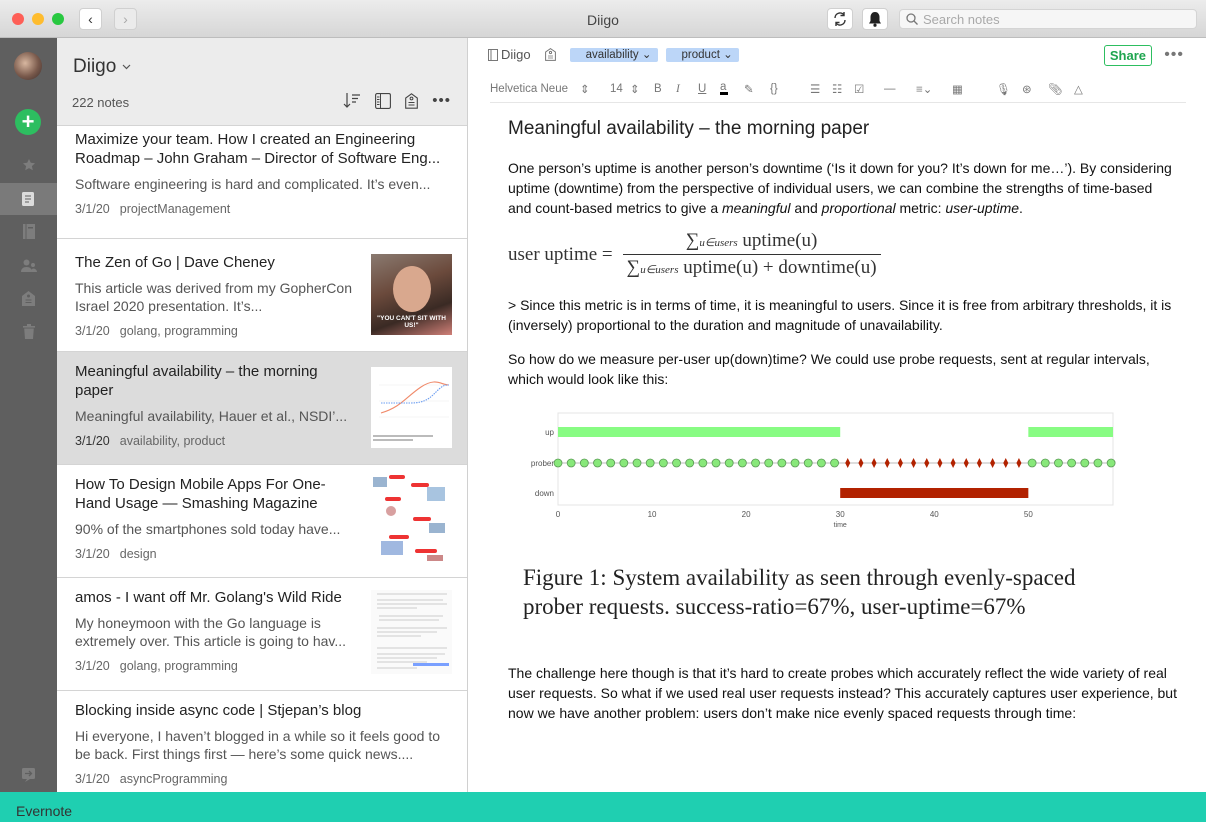 Image resolution: width=1206 pixels, height=822 pixels. Describe the element at coordinates (18, 19) in the screenshot. I see `close-window-button` at that location.